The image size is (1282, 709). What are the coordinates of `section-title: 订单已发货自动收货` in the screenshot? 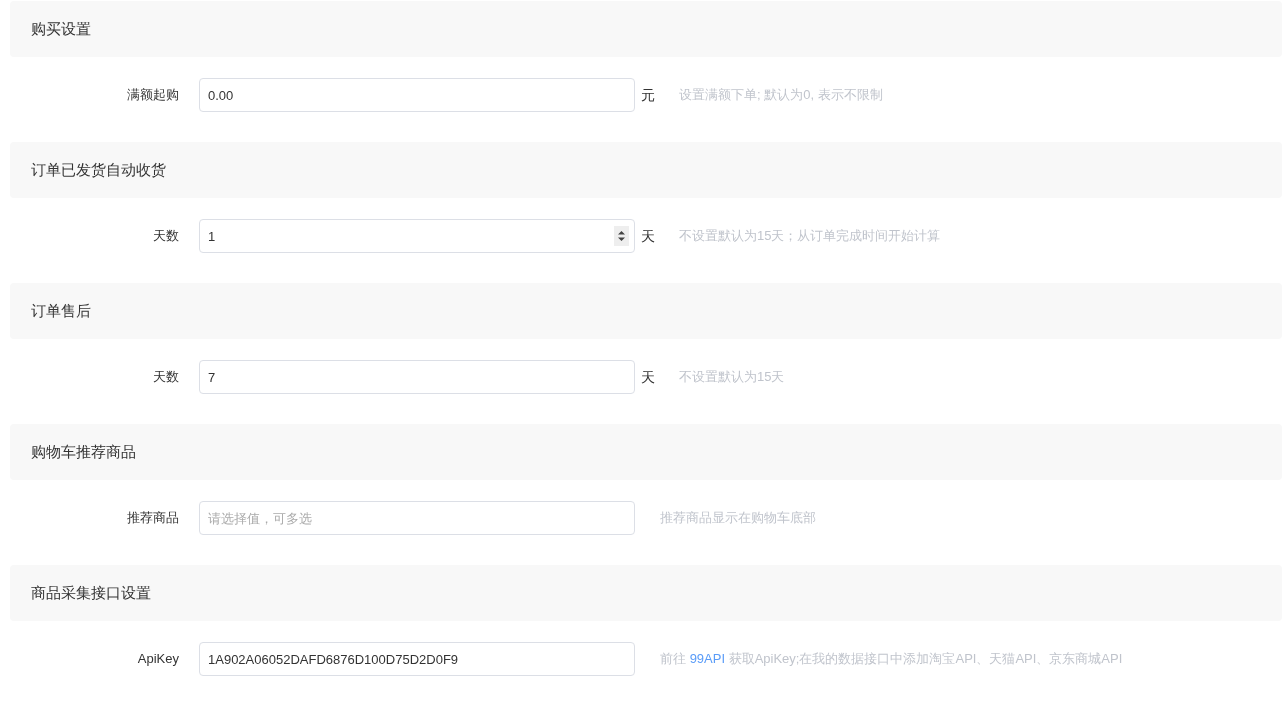 It's located at (98, 169).